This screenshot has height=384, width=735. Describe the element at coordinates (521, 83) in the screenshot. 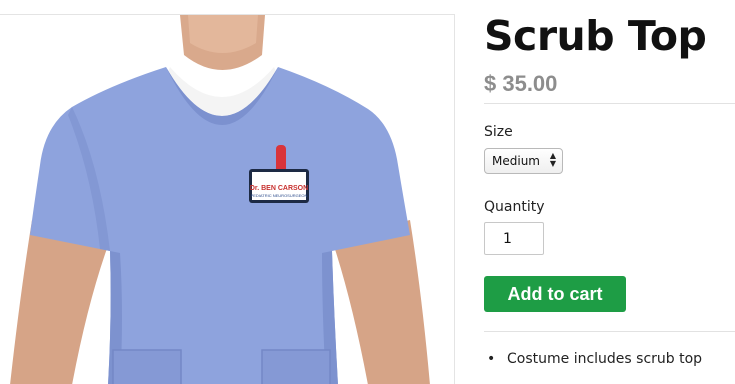

I see `product-price: $ 35.00` at that location.